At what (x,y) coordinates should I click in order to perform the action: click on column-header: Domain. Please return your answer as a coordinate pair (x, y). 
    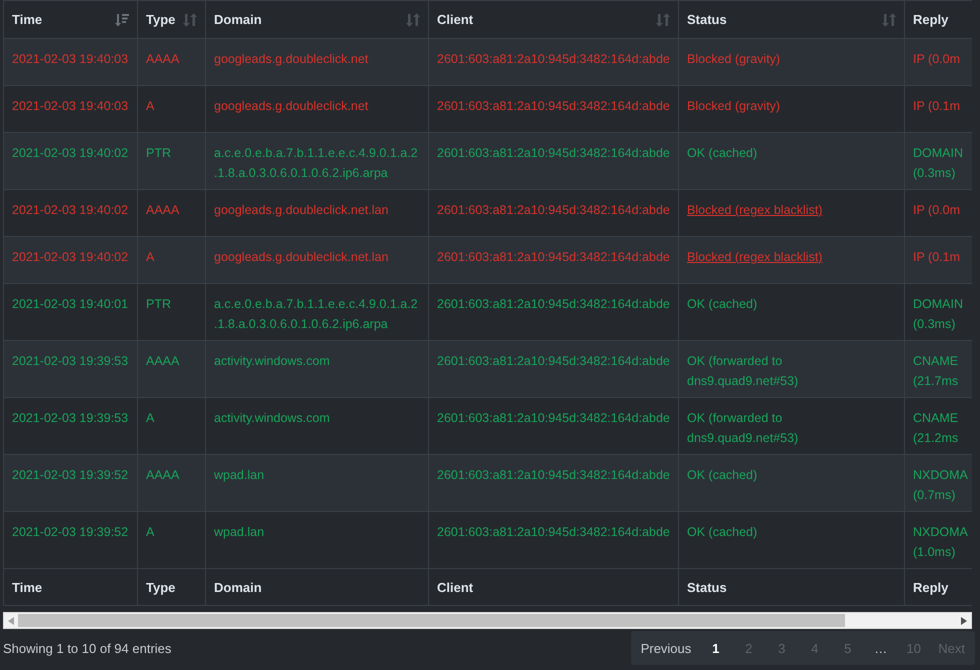
    Looking at the image, I should click on (317, 19).